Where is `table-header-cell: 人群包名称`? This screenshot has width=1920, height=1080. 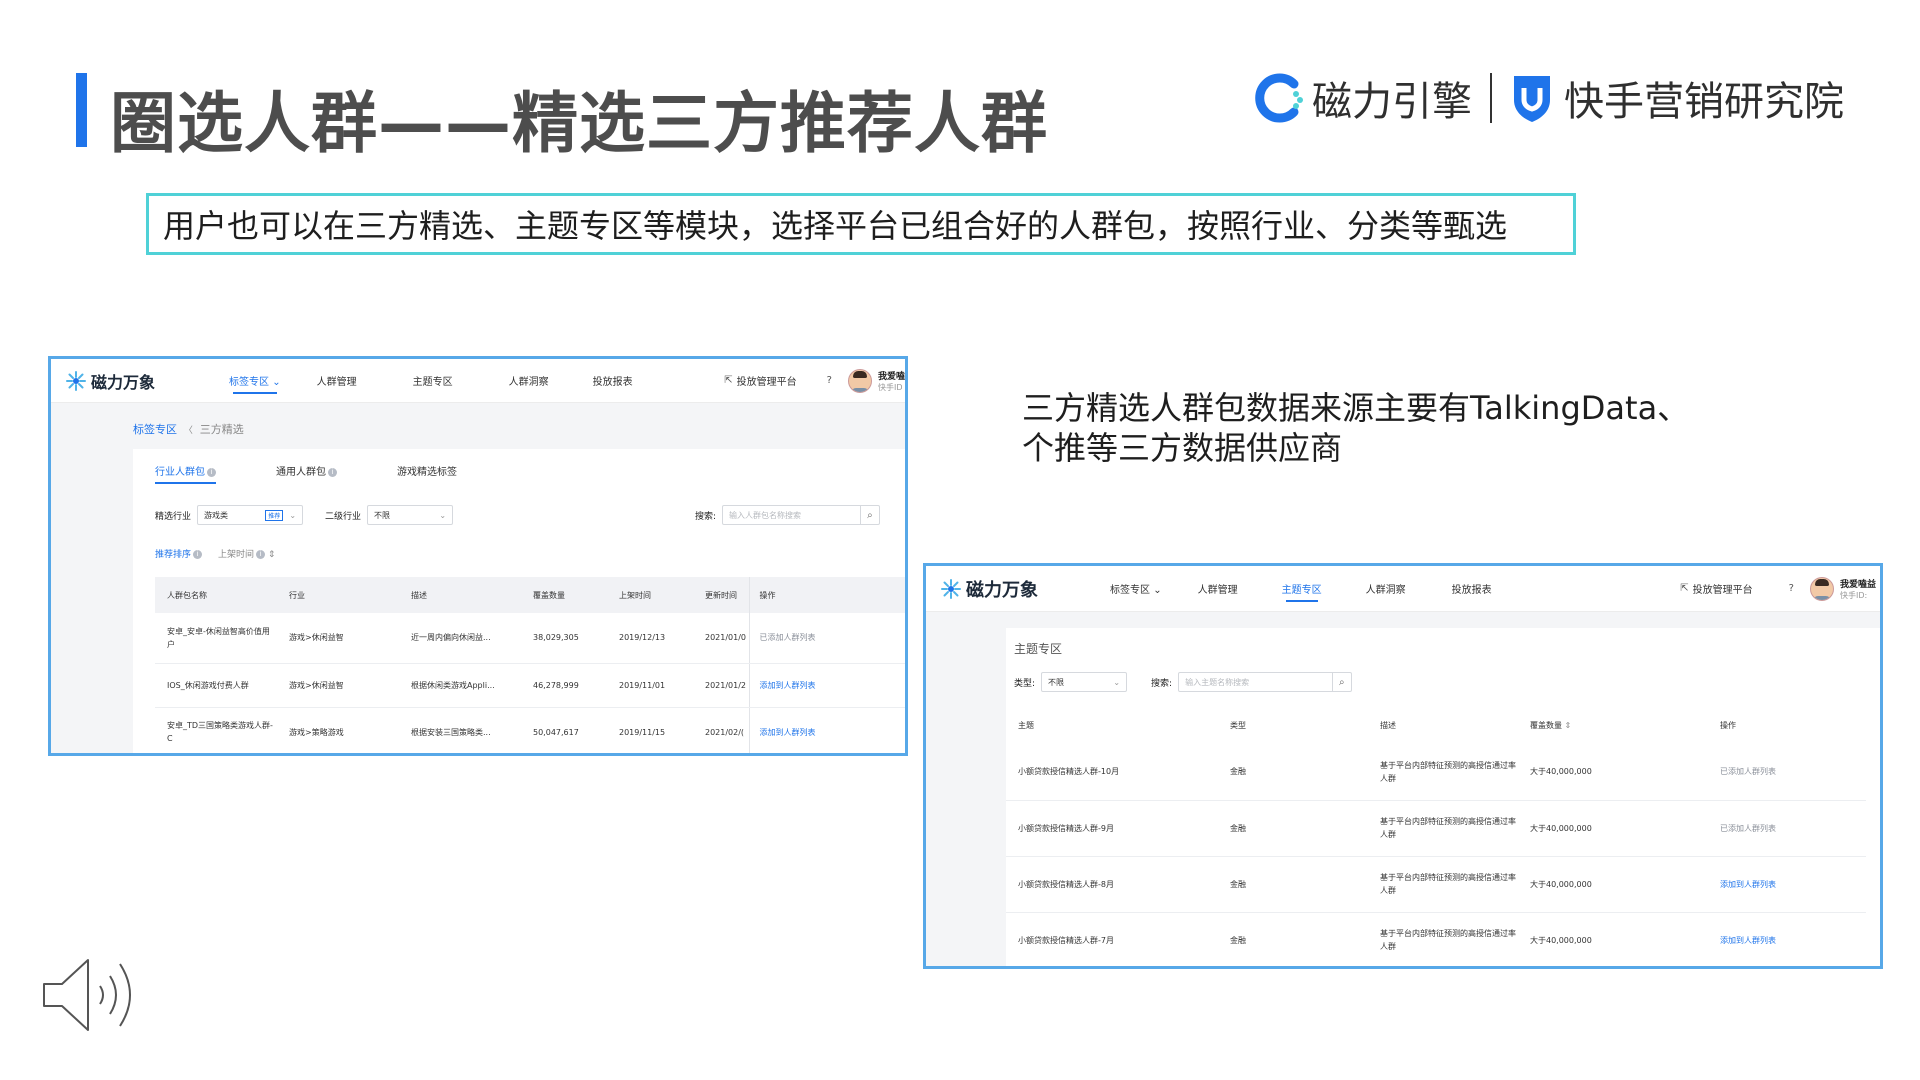
table-header-cell: 人群包名称 is located at coordinates (216, 595).